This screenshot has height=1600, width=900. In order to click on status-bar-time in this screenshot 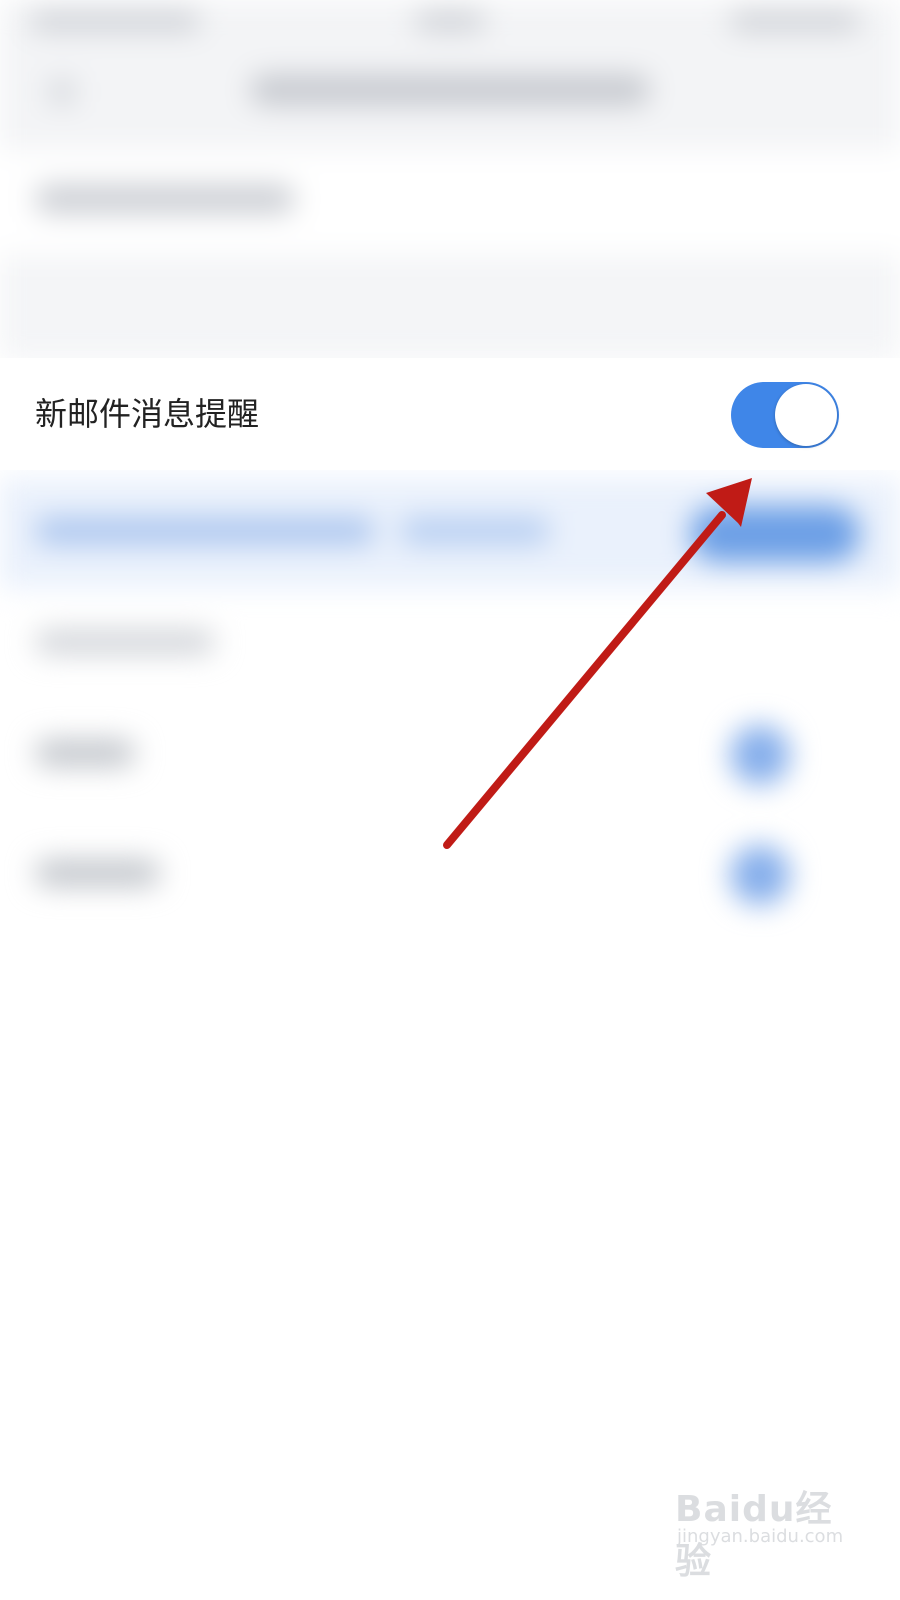, I will do `click(450, 21)`.